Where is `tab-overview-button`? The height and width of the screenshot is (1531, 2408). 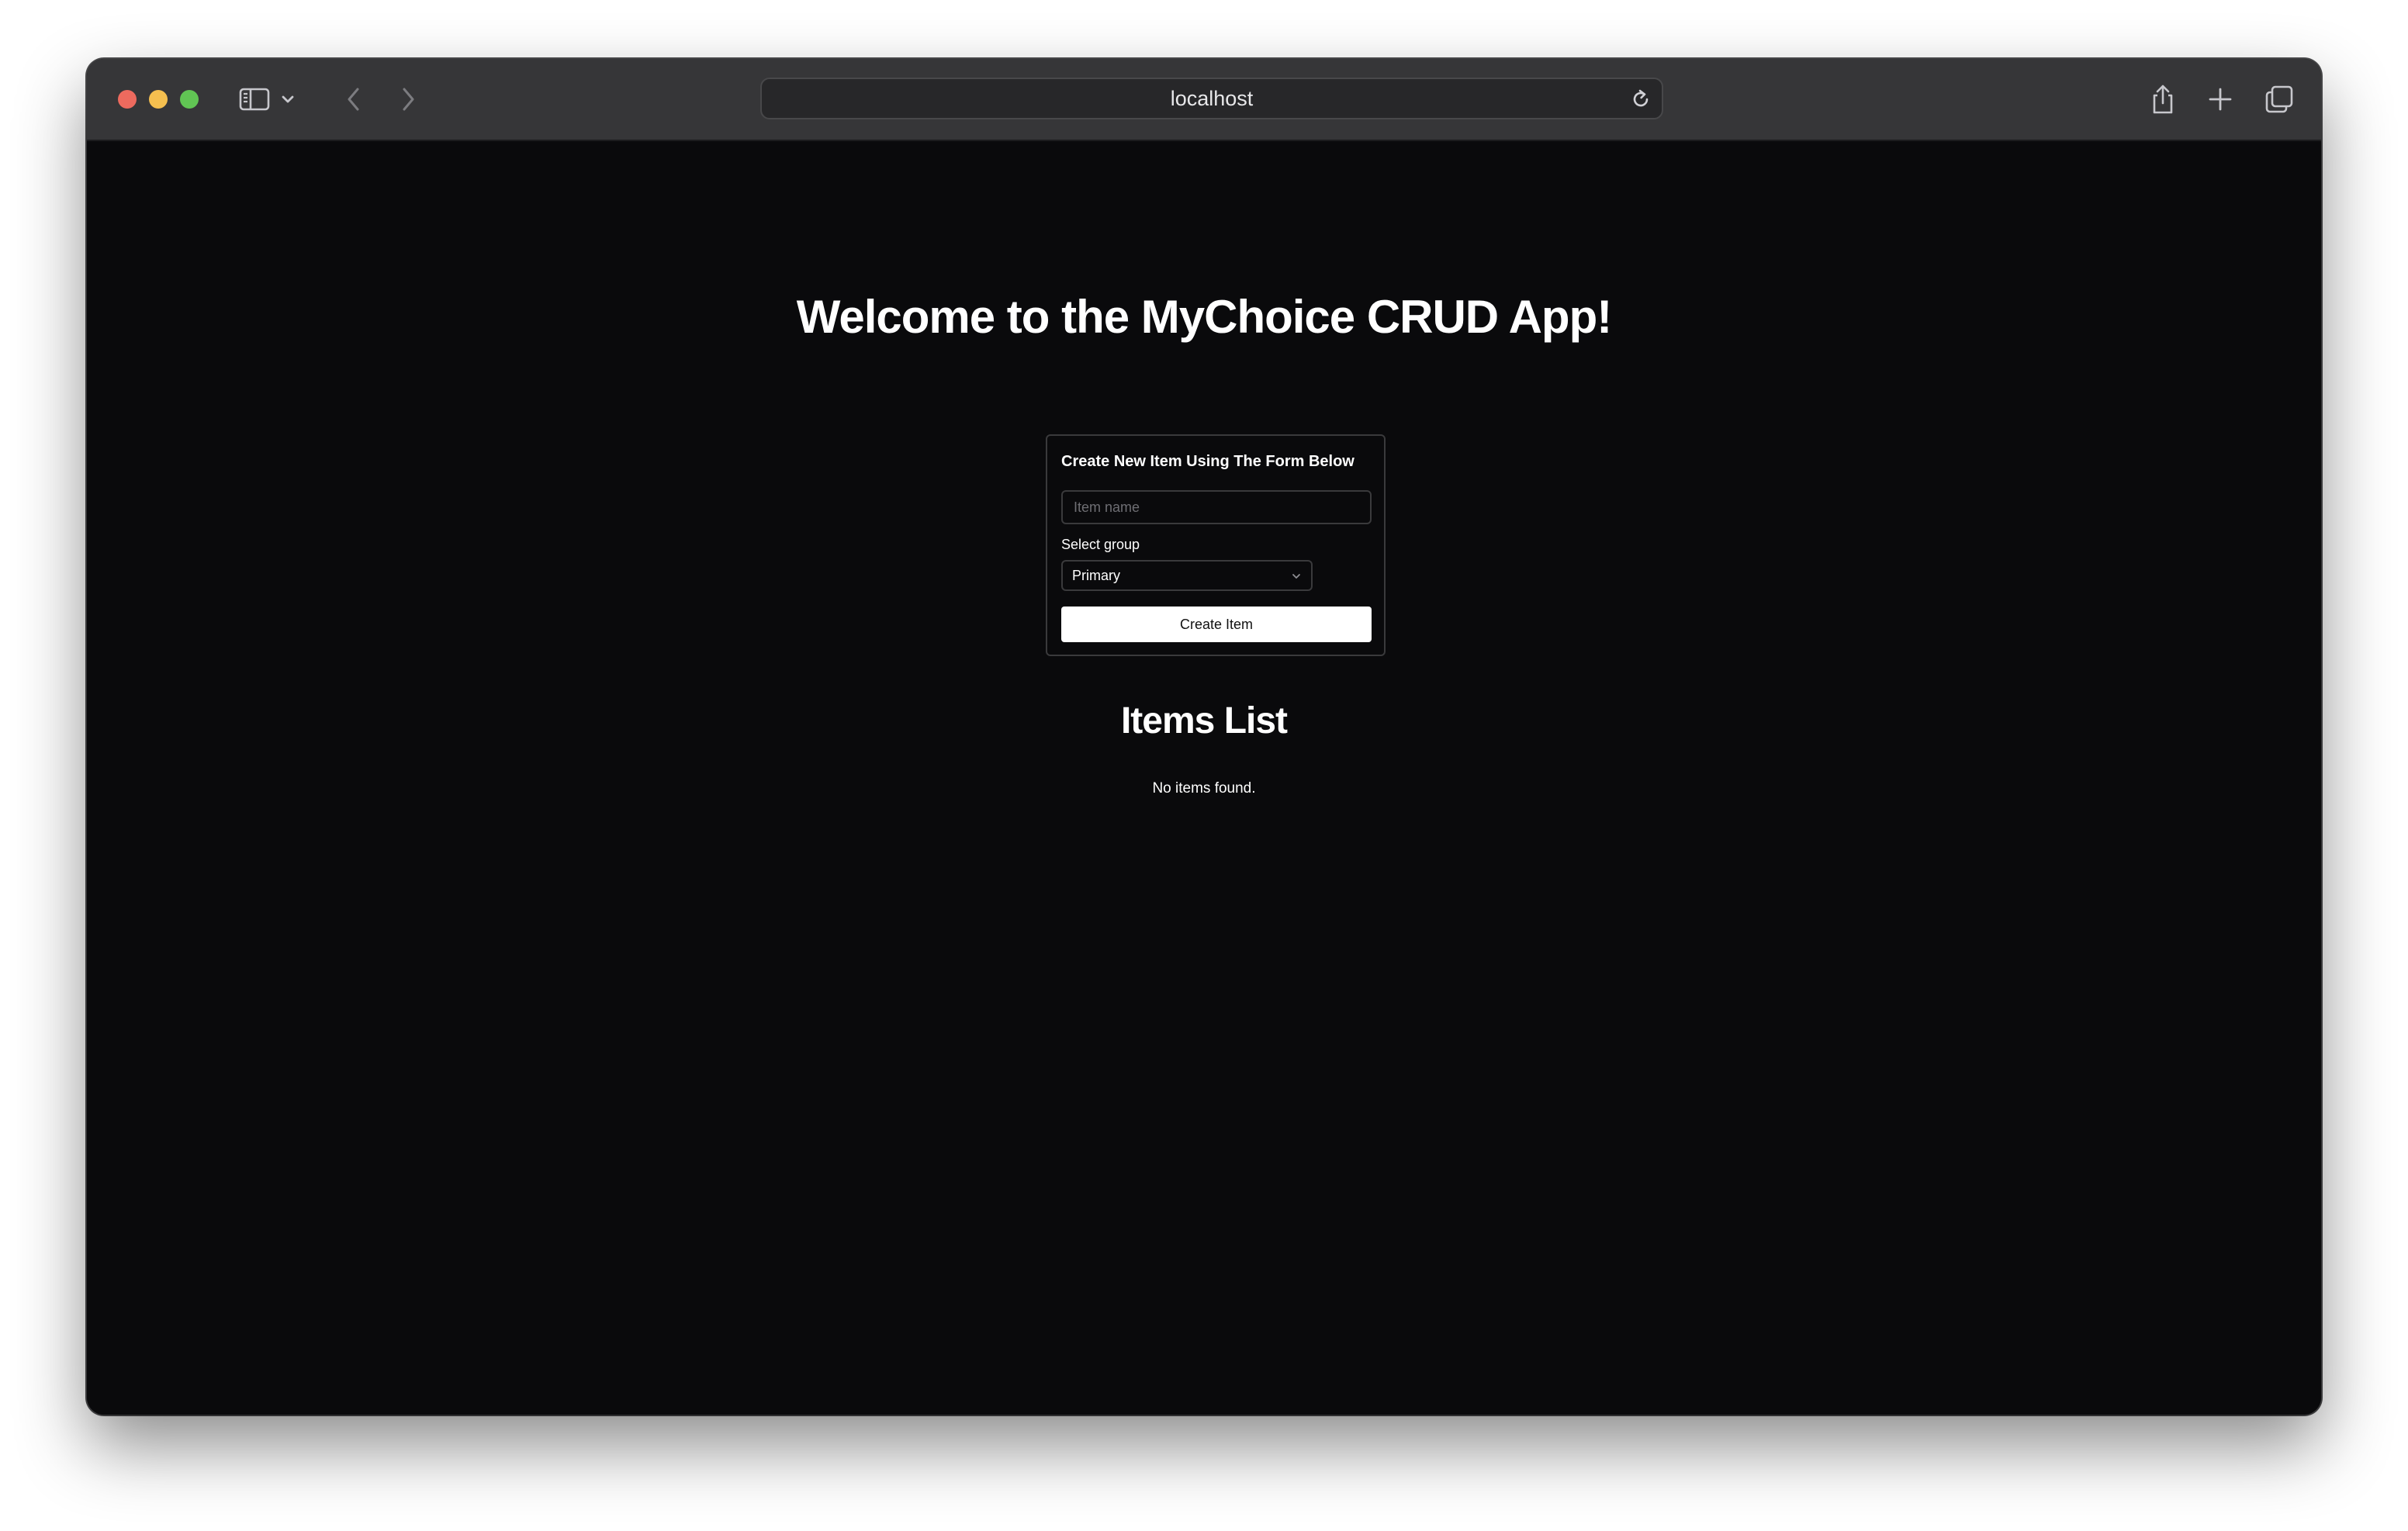 tab-overview-button is located at coordinates (2279, 99).